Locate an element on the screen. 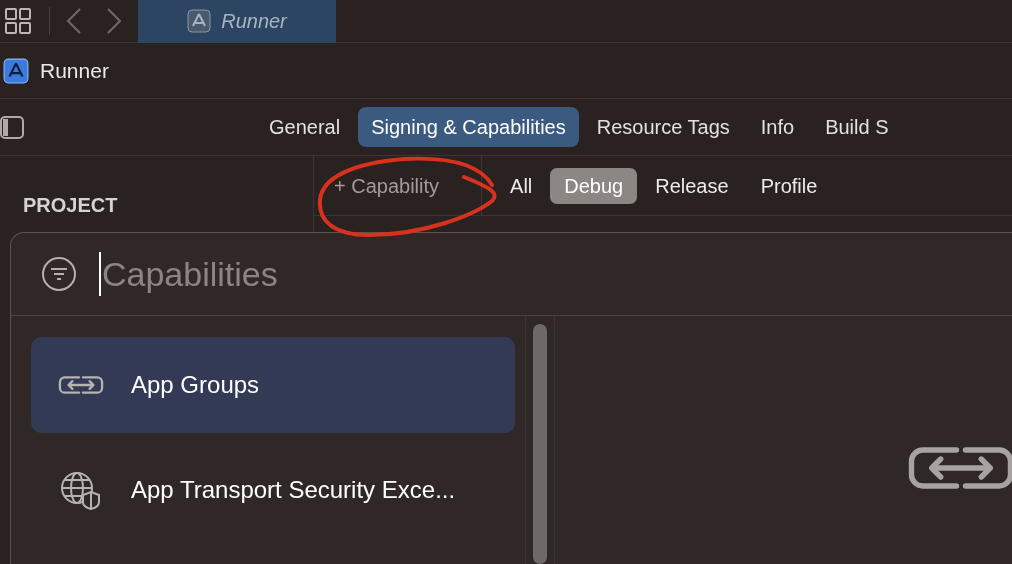 The width and height of the screenshot is (1012, 564). tab: Build S is located at coordinates (857, 127).